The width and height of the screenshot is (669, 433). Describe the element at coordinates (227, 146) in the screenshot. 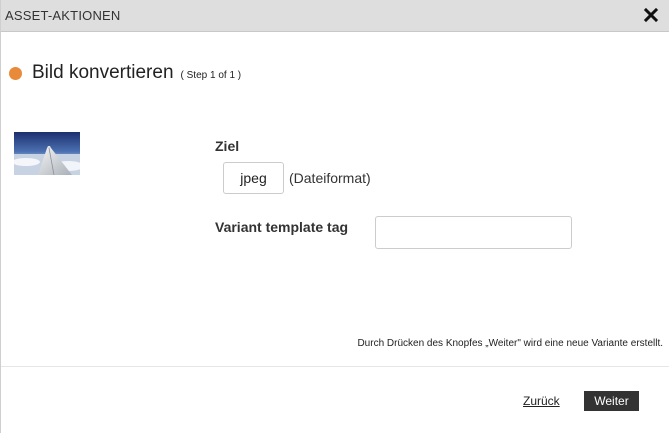

I see `target-label: Ziel` at that location.